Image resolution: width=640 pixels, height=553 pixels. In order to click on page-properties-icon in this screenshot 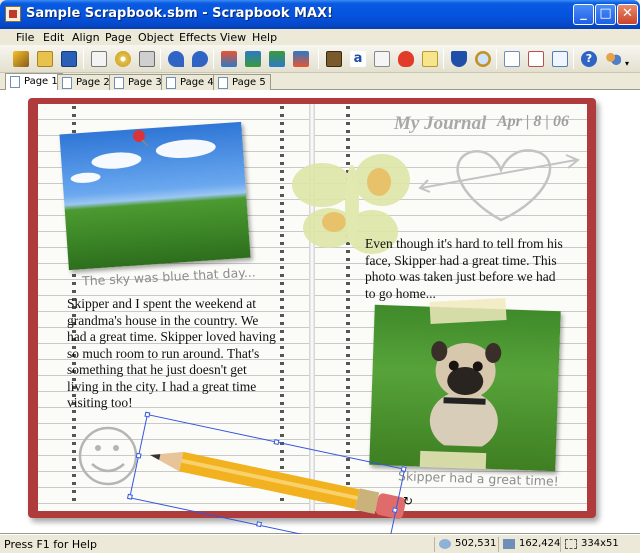, I will do `click(560, 59)`.